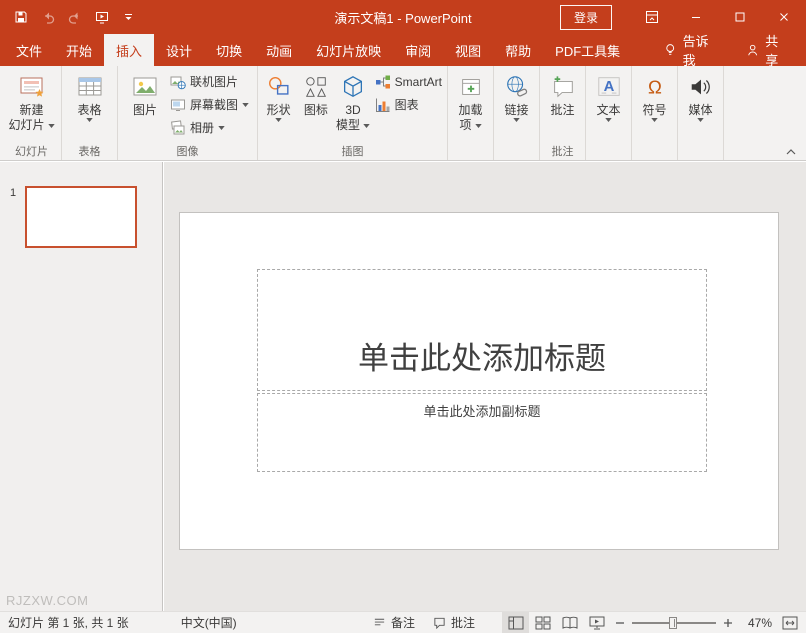 Image resolution: width=806 pixels, height=633 pixels. Describe the element at coordinates (470, 110) in the screenshot. I see `addins-label-1: 加载` at that location.